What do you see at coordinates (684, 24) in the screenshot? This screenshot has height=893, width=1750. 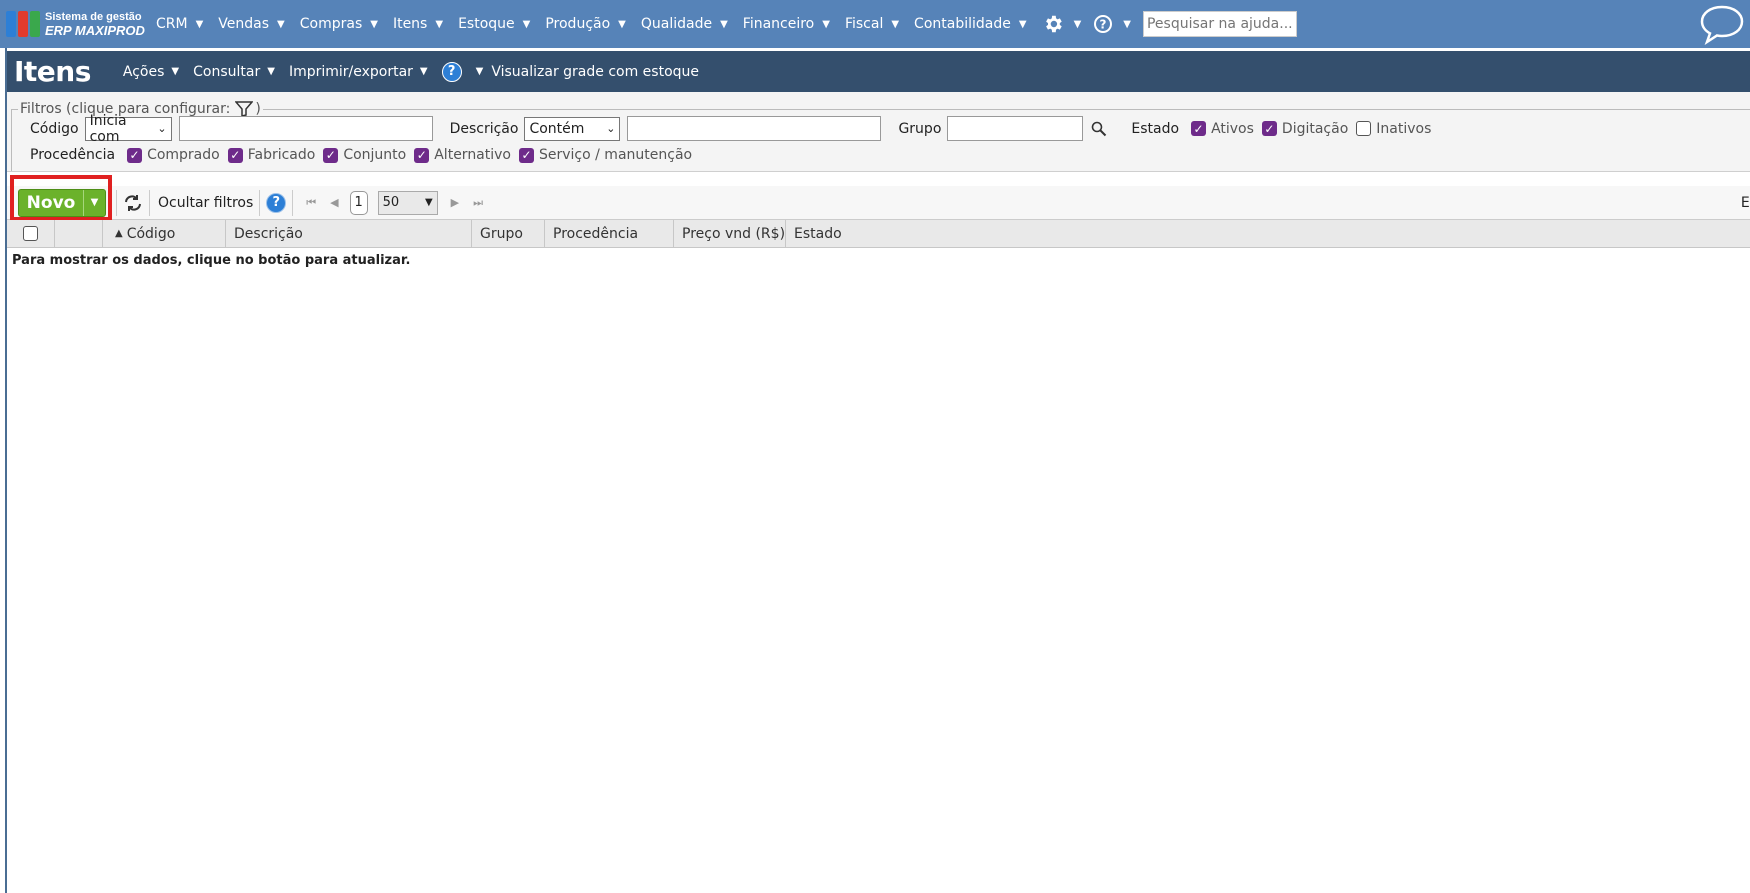 I see `nav-item-qualidade: Qualidade ▼` at bounding box center [684, 24].